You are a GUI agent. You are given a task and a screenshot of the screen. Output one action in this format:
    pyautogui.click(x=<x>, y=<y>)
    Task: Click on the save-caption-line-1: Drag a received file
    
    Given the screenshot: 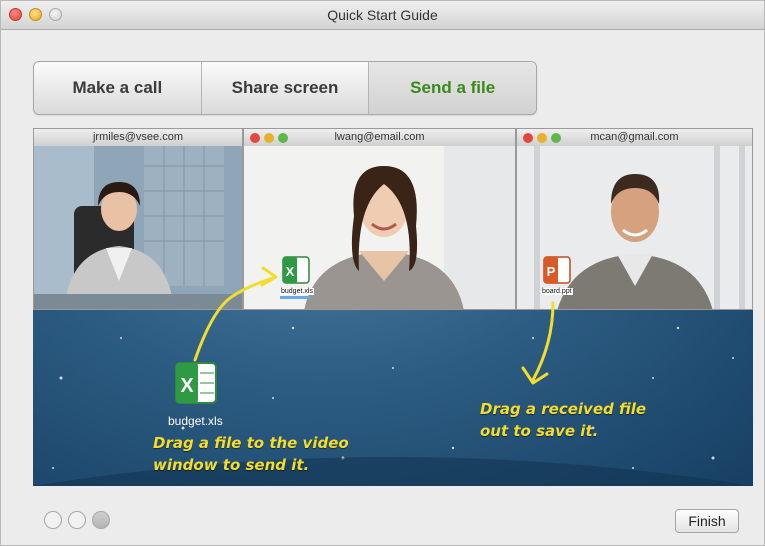 What is the action you would take?
    pyautogui.click(x=563, y=409)
    